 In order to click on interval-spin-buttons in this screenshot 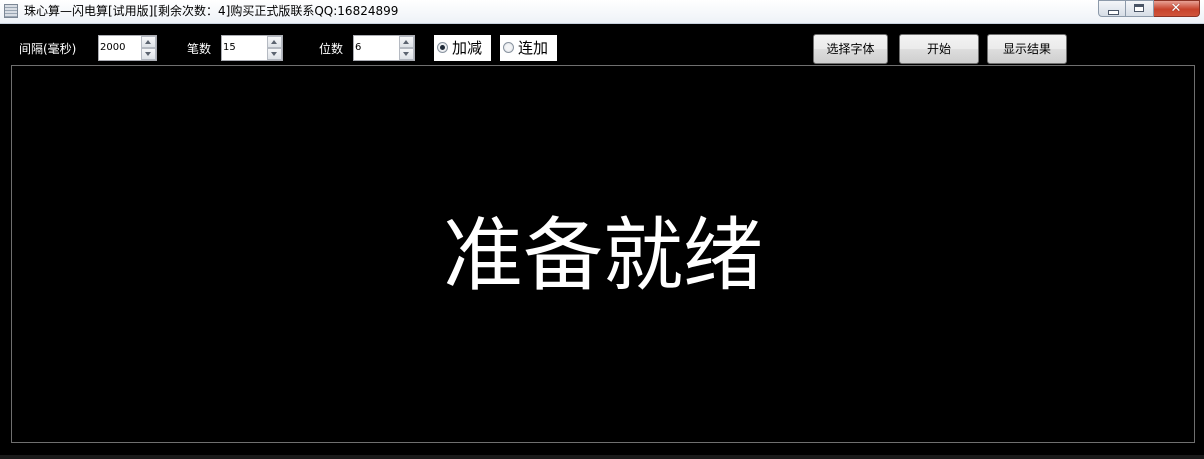, I will do `click(148, 48)`.